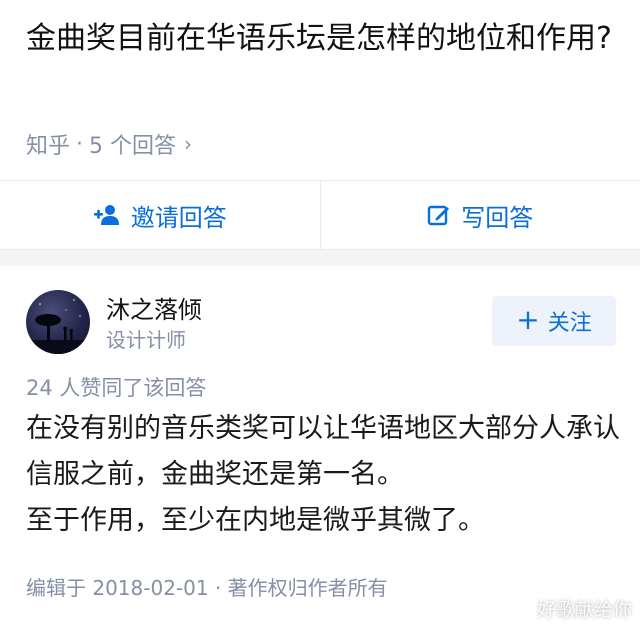  I want to click on answer-count: 5 个回答, so click(133, 146).